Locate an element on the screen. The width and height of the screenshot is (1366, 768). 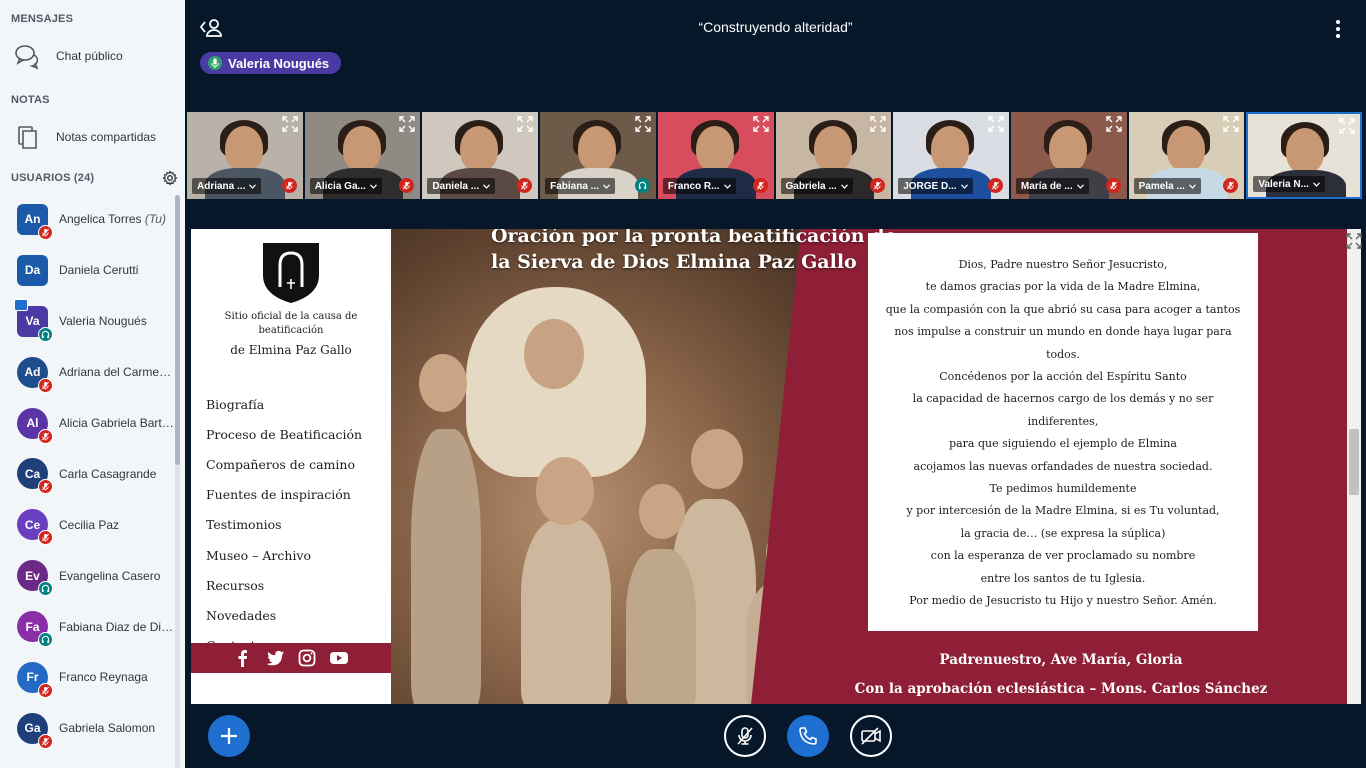
actions-button is located at coordinates (229, 736).